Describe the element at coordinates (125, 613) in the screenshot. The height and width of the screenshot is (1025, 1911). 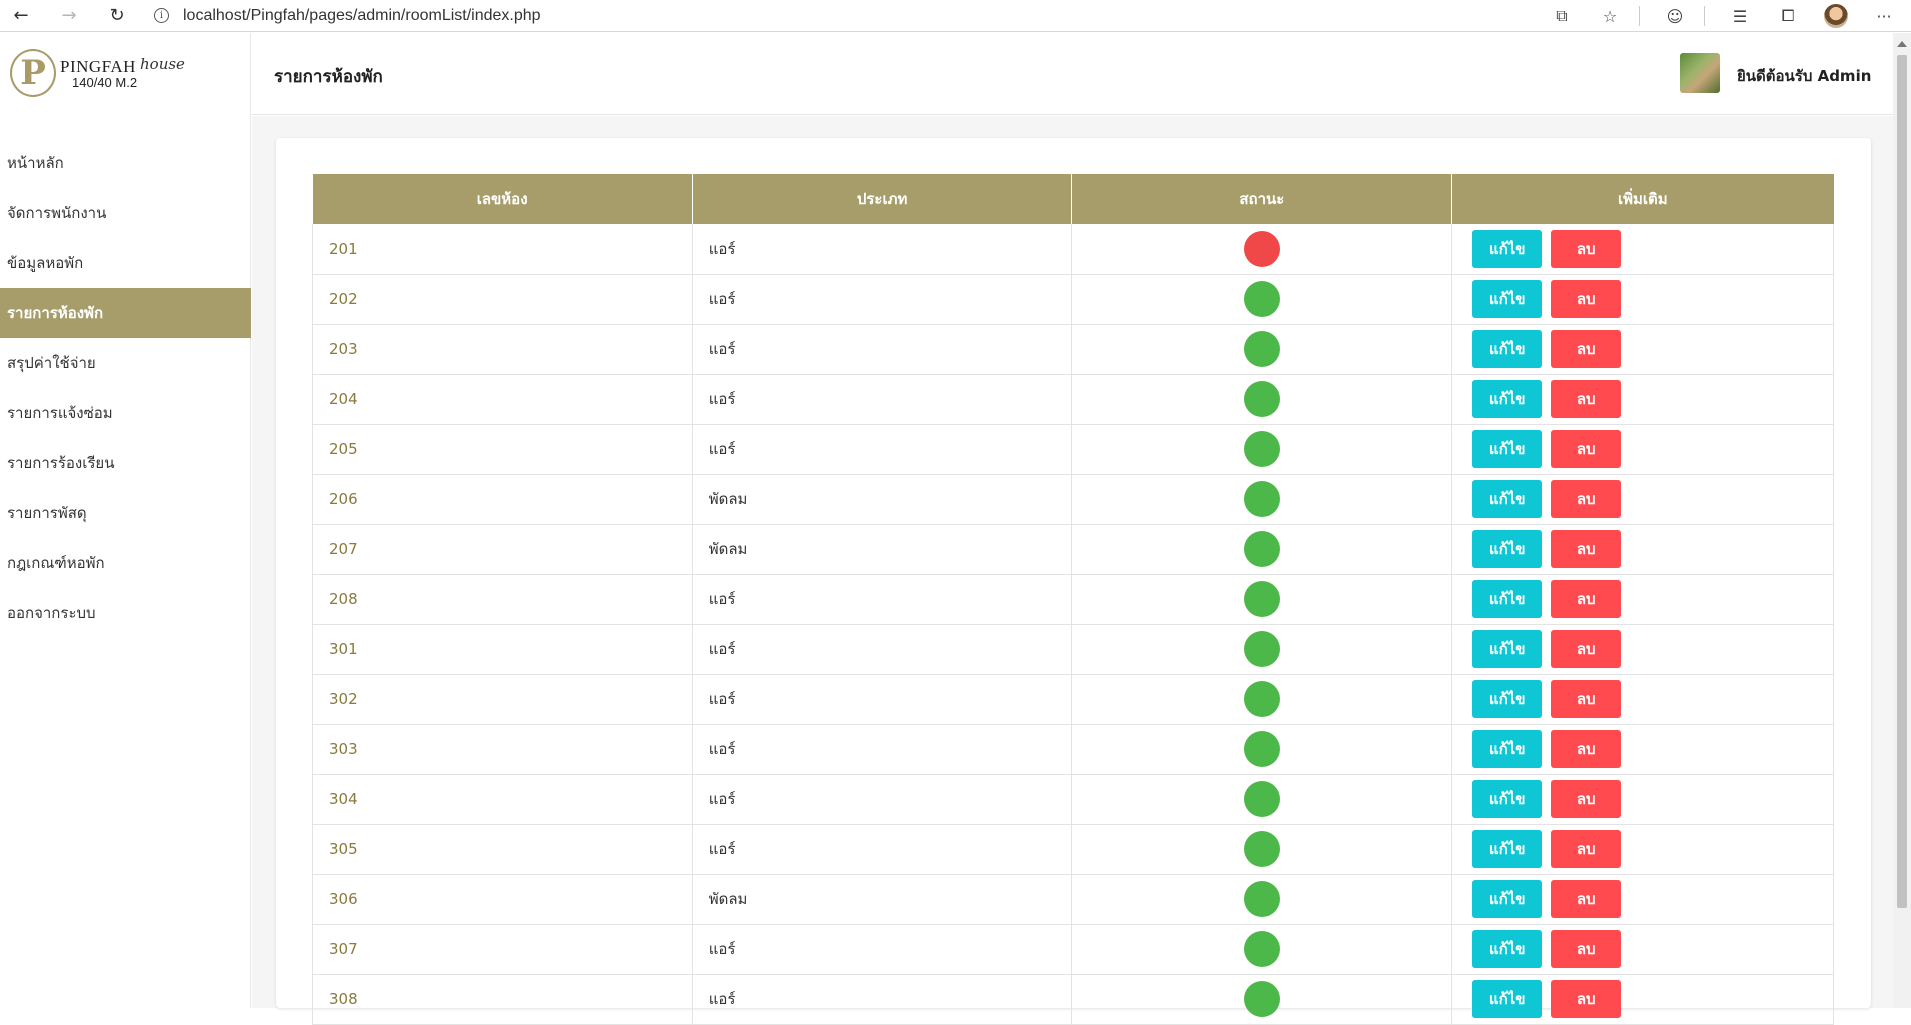
I see `sidebar-item-9: ออกจากระบบ` at that location.